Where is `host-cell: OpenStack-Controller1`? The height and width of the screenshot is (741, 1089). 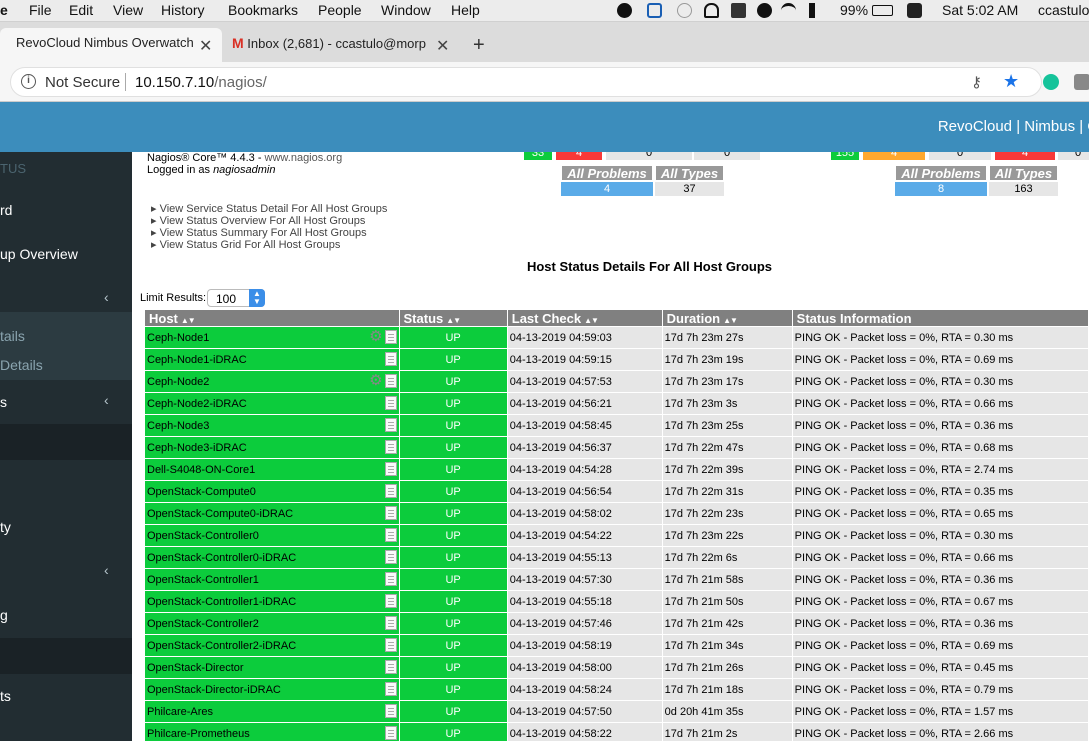 host-cell: OpenStack-Controller1 is located at coordinates (272, 580).